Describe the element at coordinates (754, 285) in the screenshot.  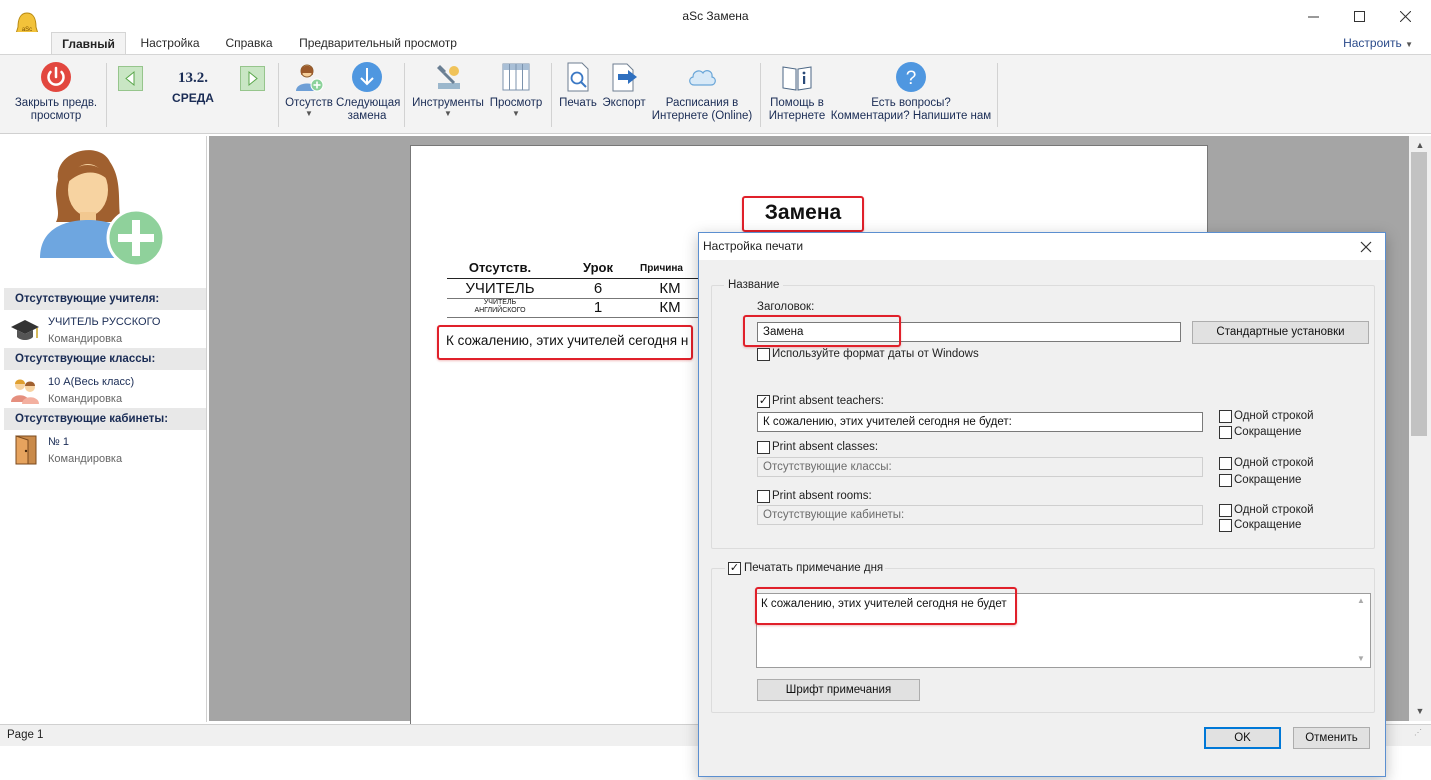
I see `title-group-label: Название` at that location.